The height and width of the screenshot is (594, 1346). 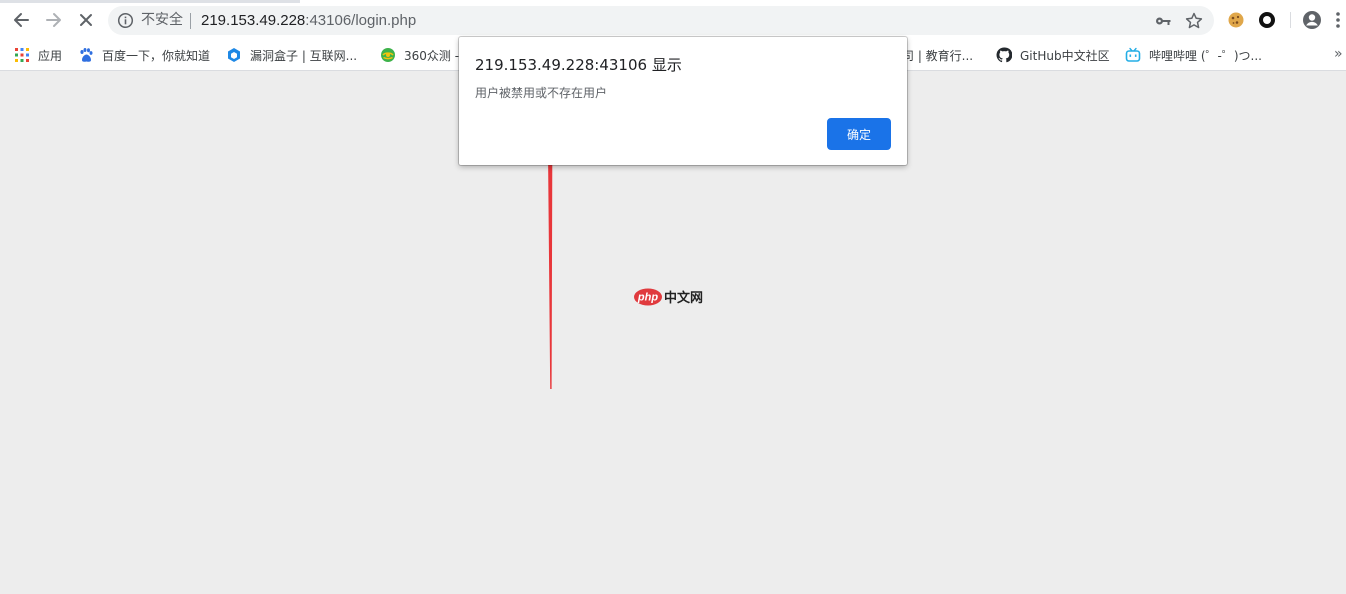 What do you see at coordinates (683, 101) in the screenshot?
I see `alert-dialog: 219.153.49.228:43106 显示 用户被禁用或不存在用户 确定` at bounding box center [683, 101].